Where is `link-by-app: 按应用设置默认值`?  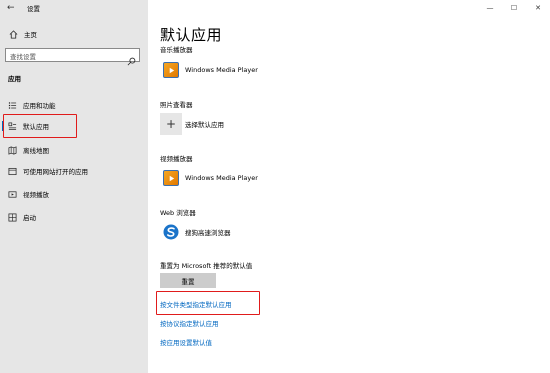 link-by-app: 按应用设置默认值 is located at coordinates (186, 342).